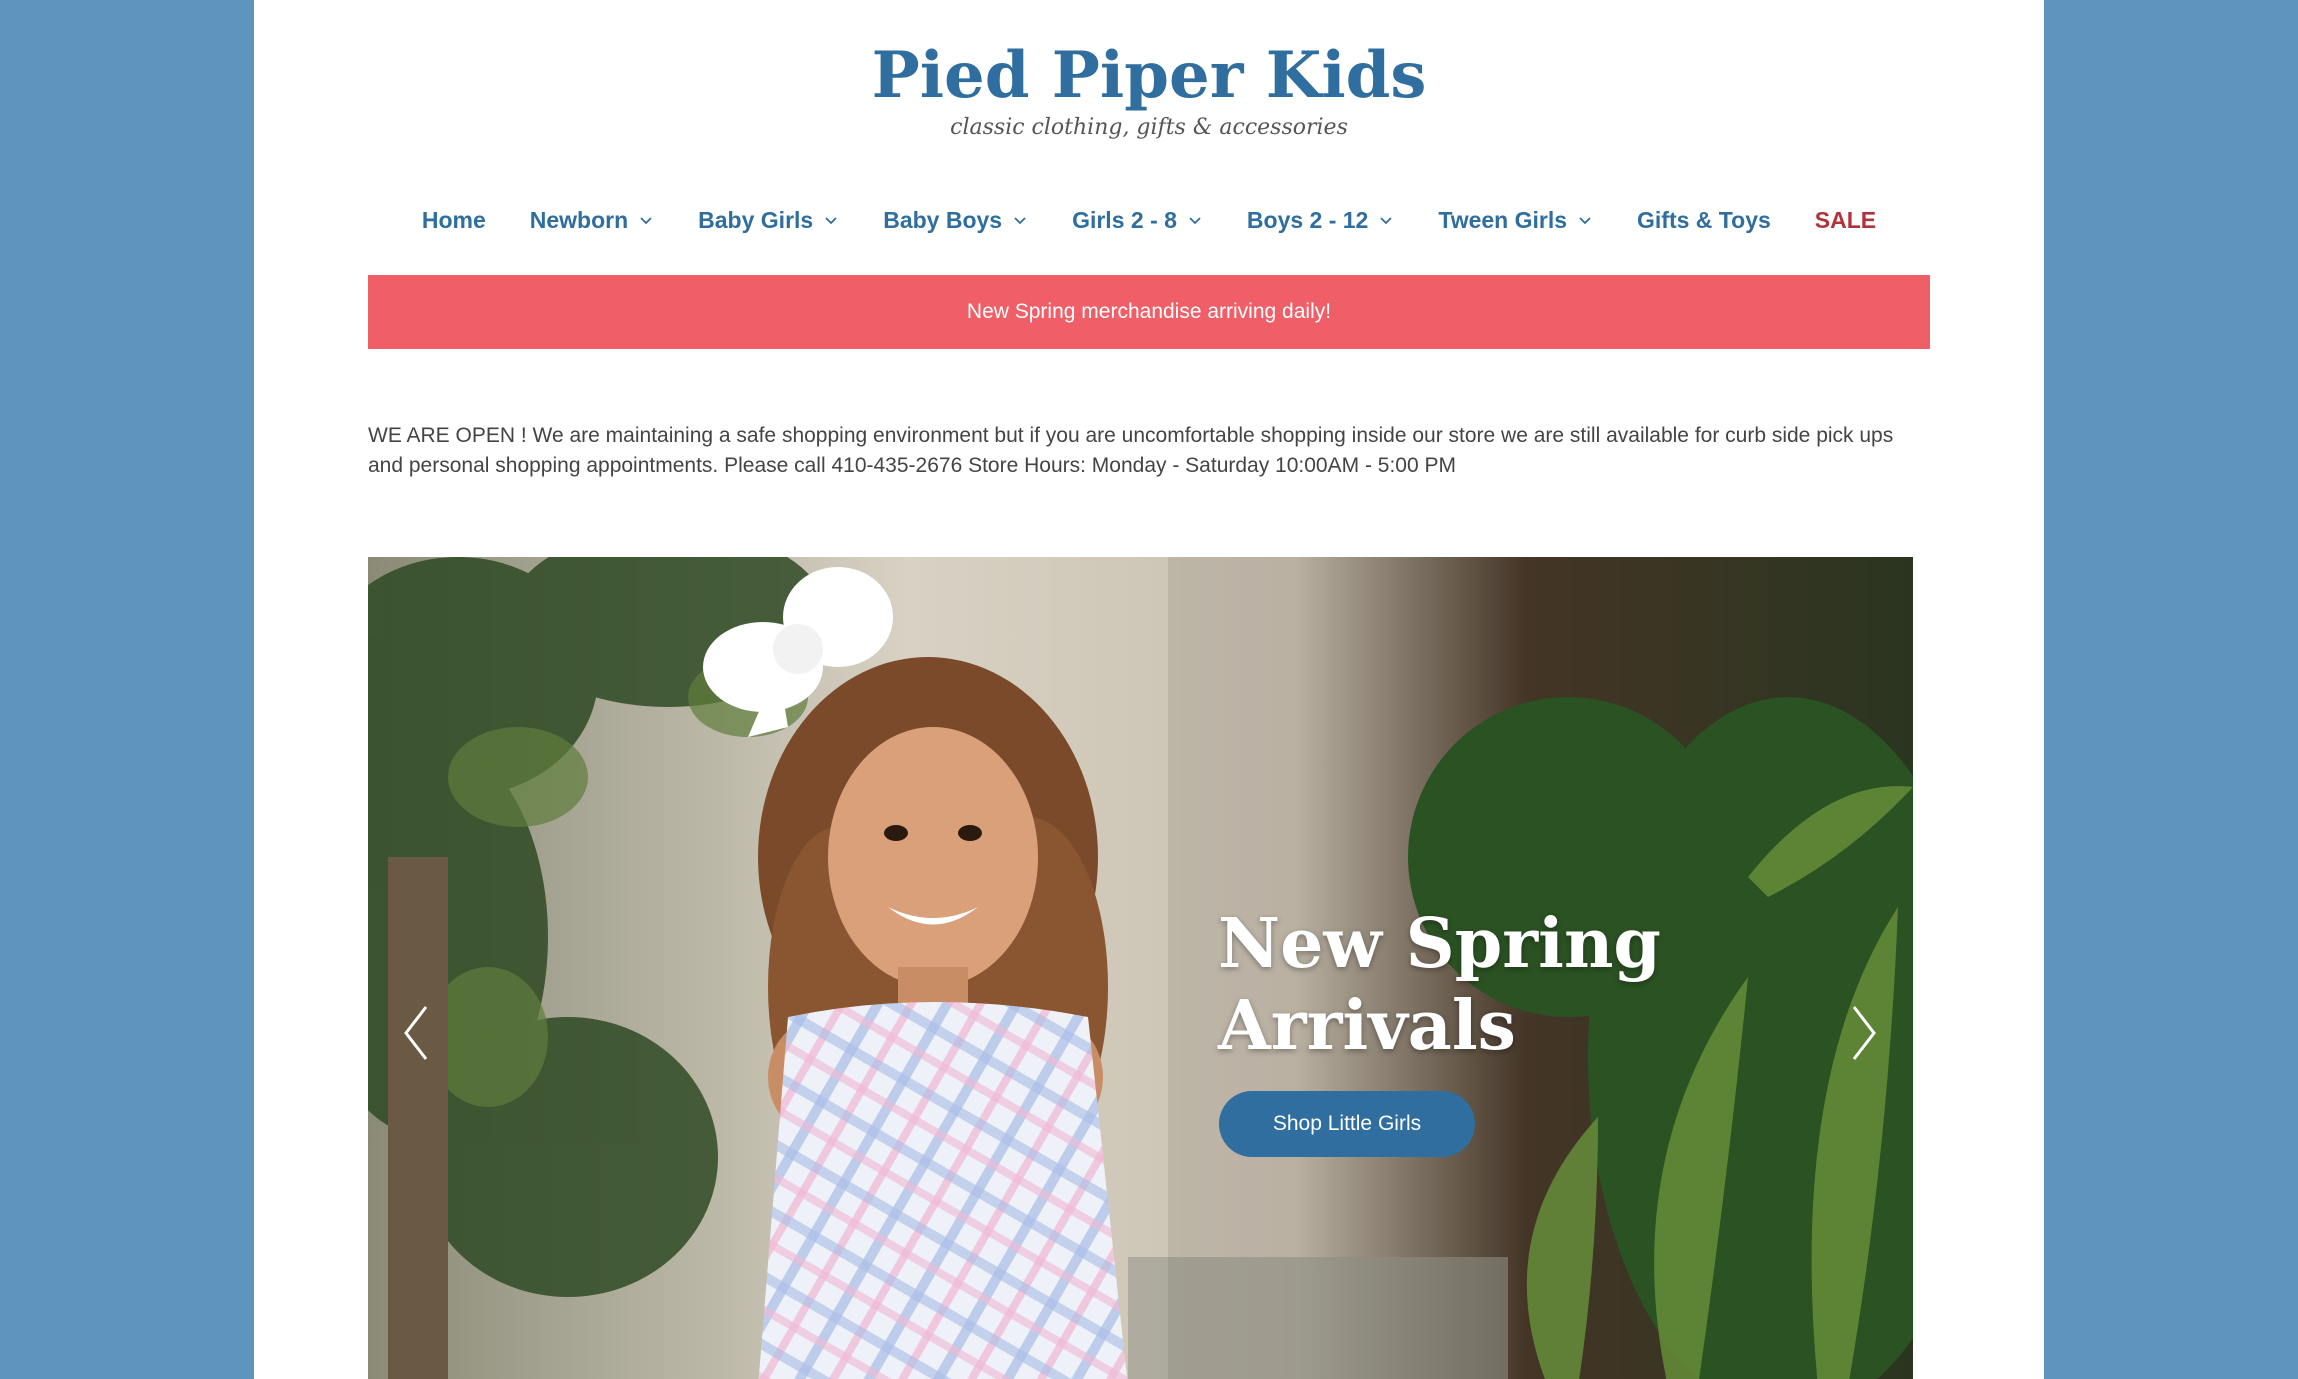  What do you see at coordinates (1149, 127) in the screenshot?
I see `logo-tagline: classic clothing, gifts & accessories` at bounding box center [1149, 127].